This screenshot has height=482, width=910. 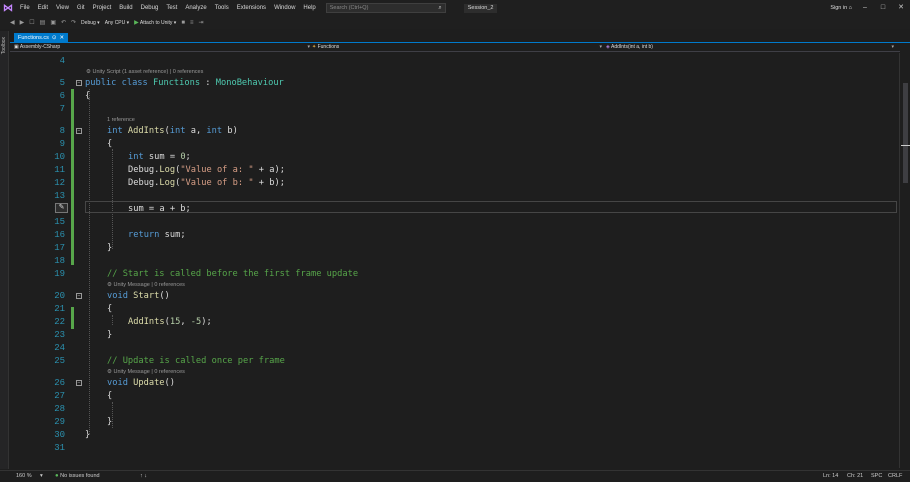 What do you see at coordinates (112, 199) in the screenshot?
I see `indent-guide` at bounding box center [112, 199].